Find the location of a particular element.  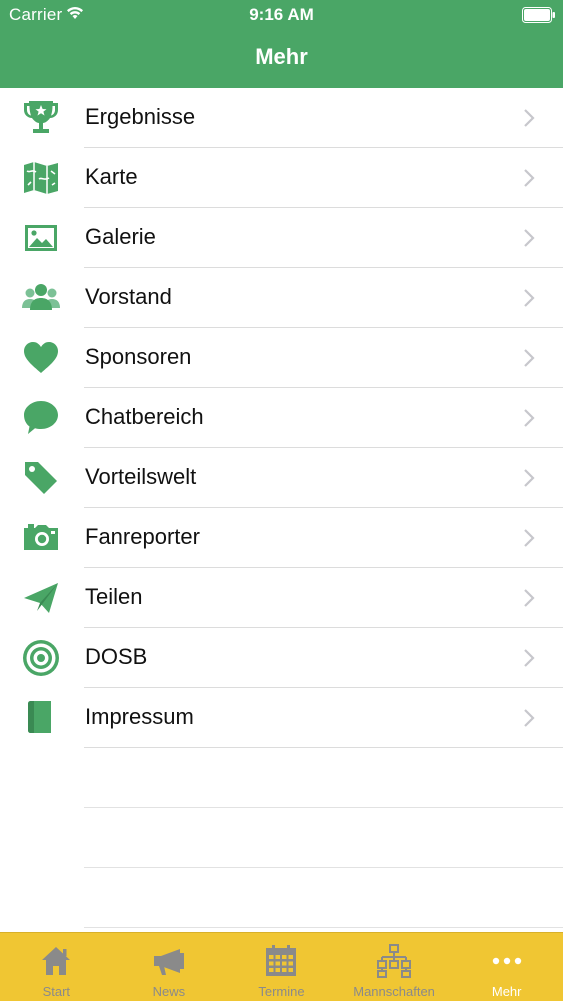

heart-icon is located at coordinates (41, 358).